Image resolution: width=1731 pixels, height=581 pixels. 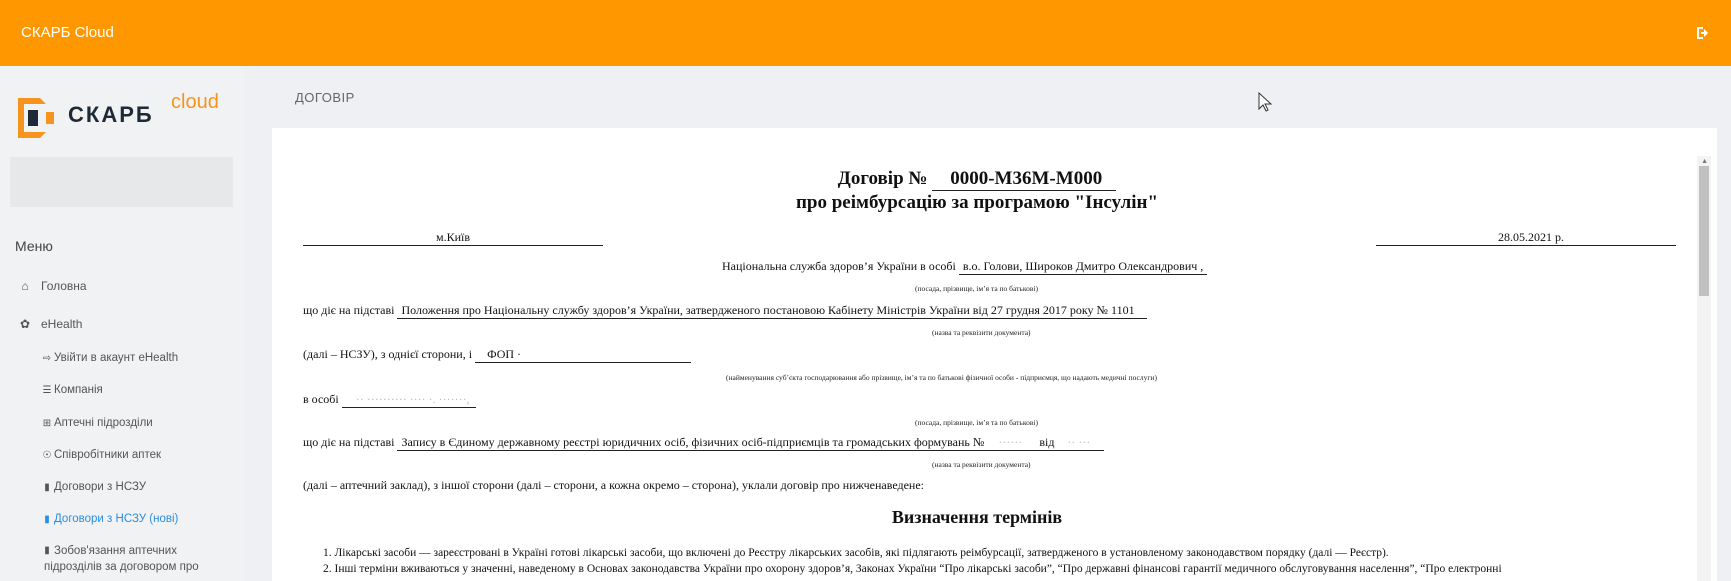 I want to click on basis-pharmacy-from: від, so click(x=1047, y=442).